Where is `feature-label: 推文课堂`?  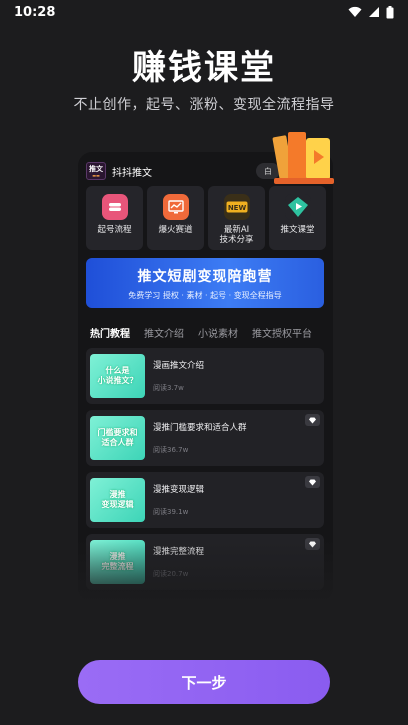
feature-label: 推文课堂 is located at coordinates (297, 230).